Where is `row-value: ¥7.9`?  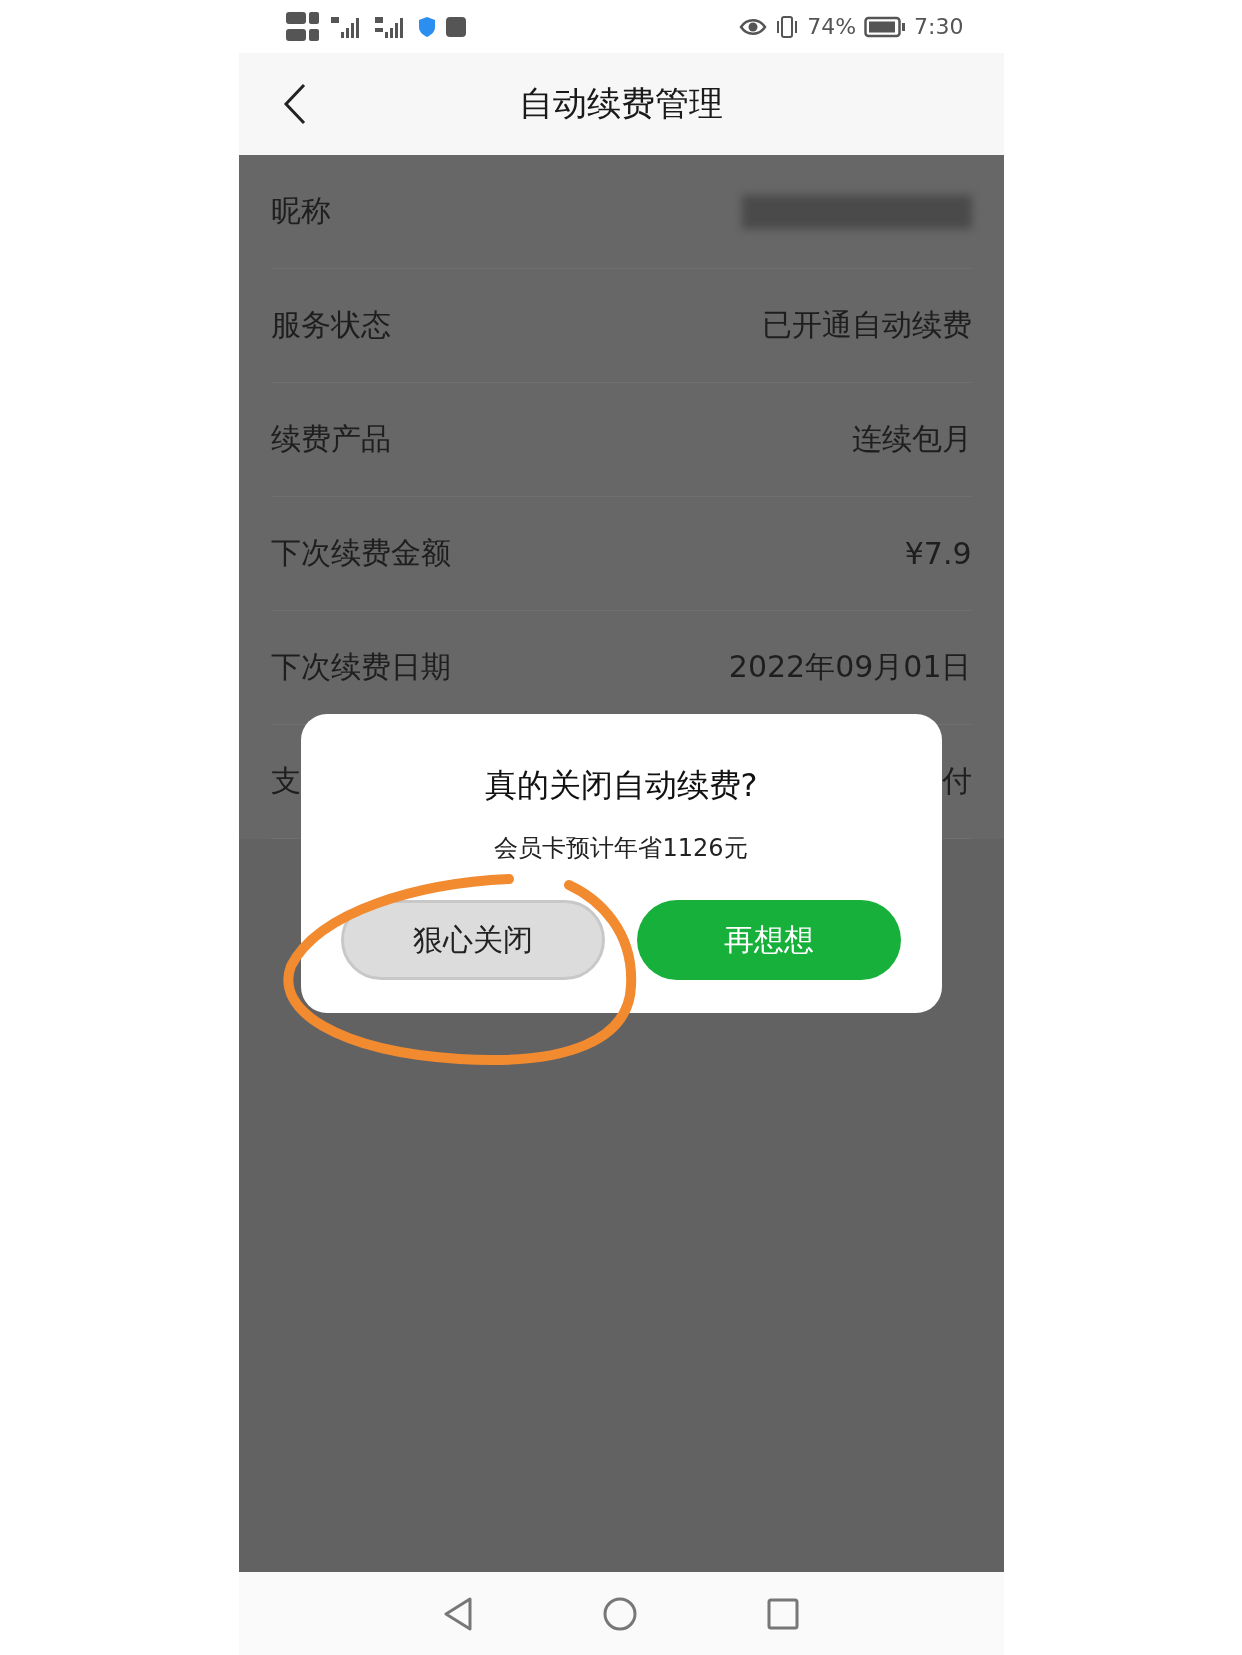 row-value: ¥7.9 is located at coordinates (938, 553).